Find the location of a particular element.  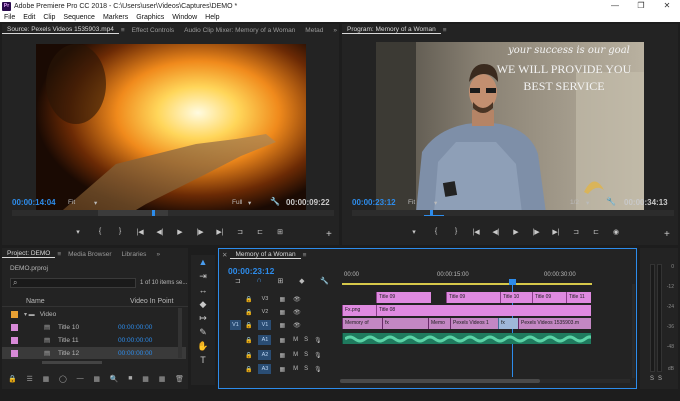

tab-effect-controls: Effect Controls is located at coordinates (153, 30).